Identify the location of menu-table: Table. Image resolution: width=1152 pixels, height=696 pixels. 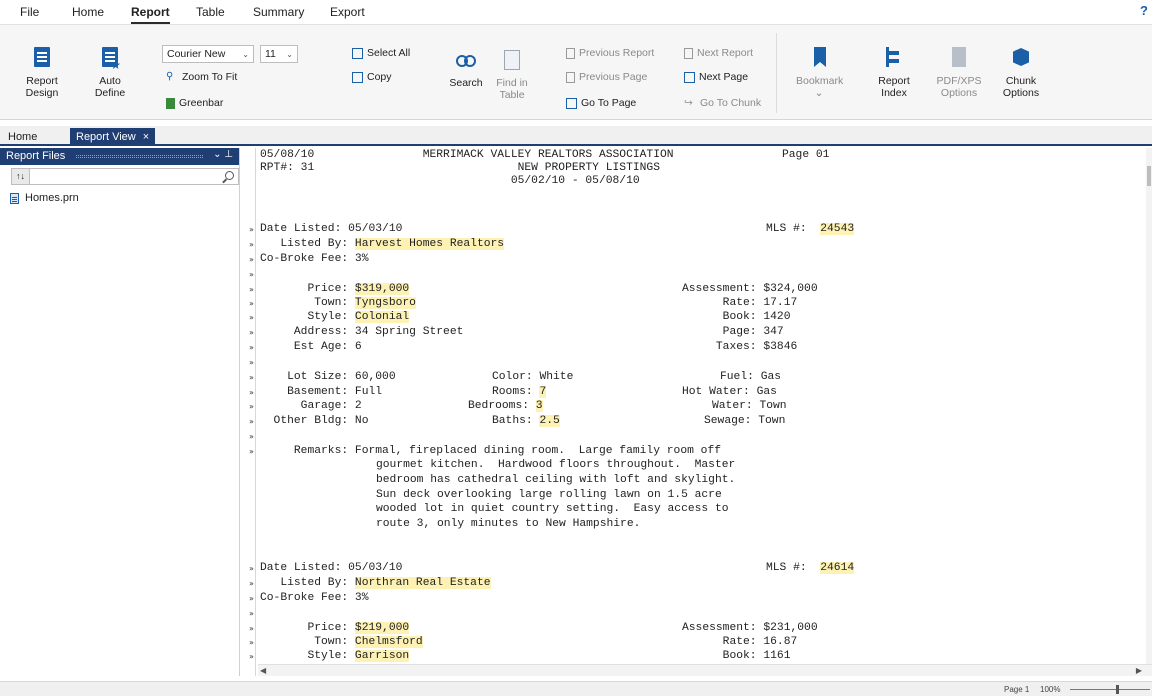
(210, 12).